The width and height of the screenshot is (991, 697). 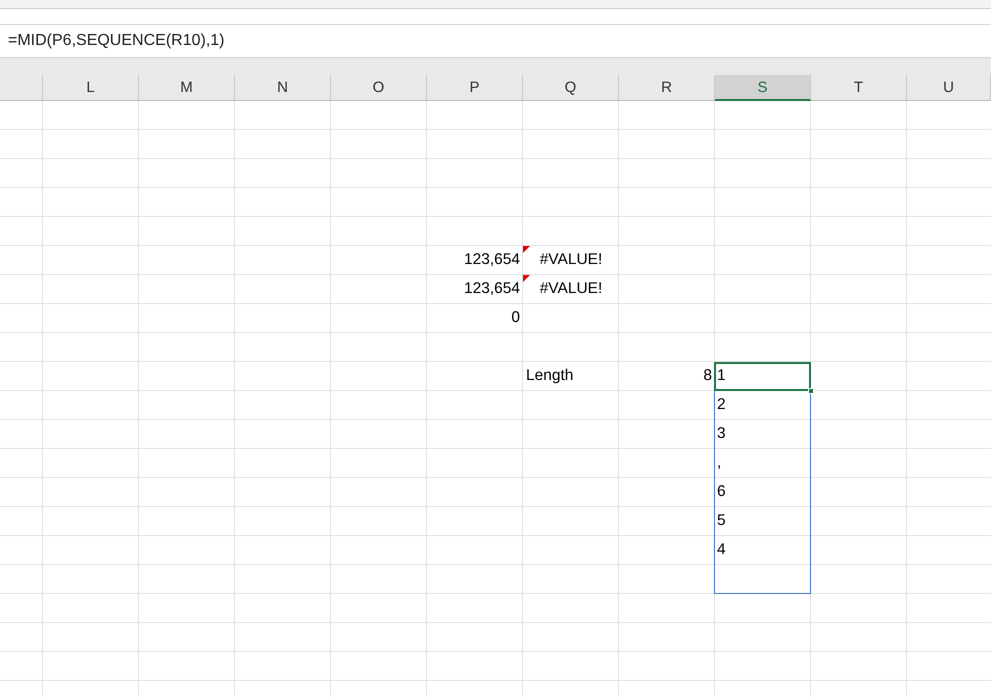 I want to click on column-header: O, so click(x=379, y=88).